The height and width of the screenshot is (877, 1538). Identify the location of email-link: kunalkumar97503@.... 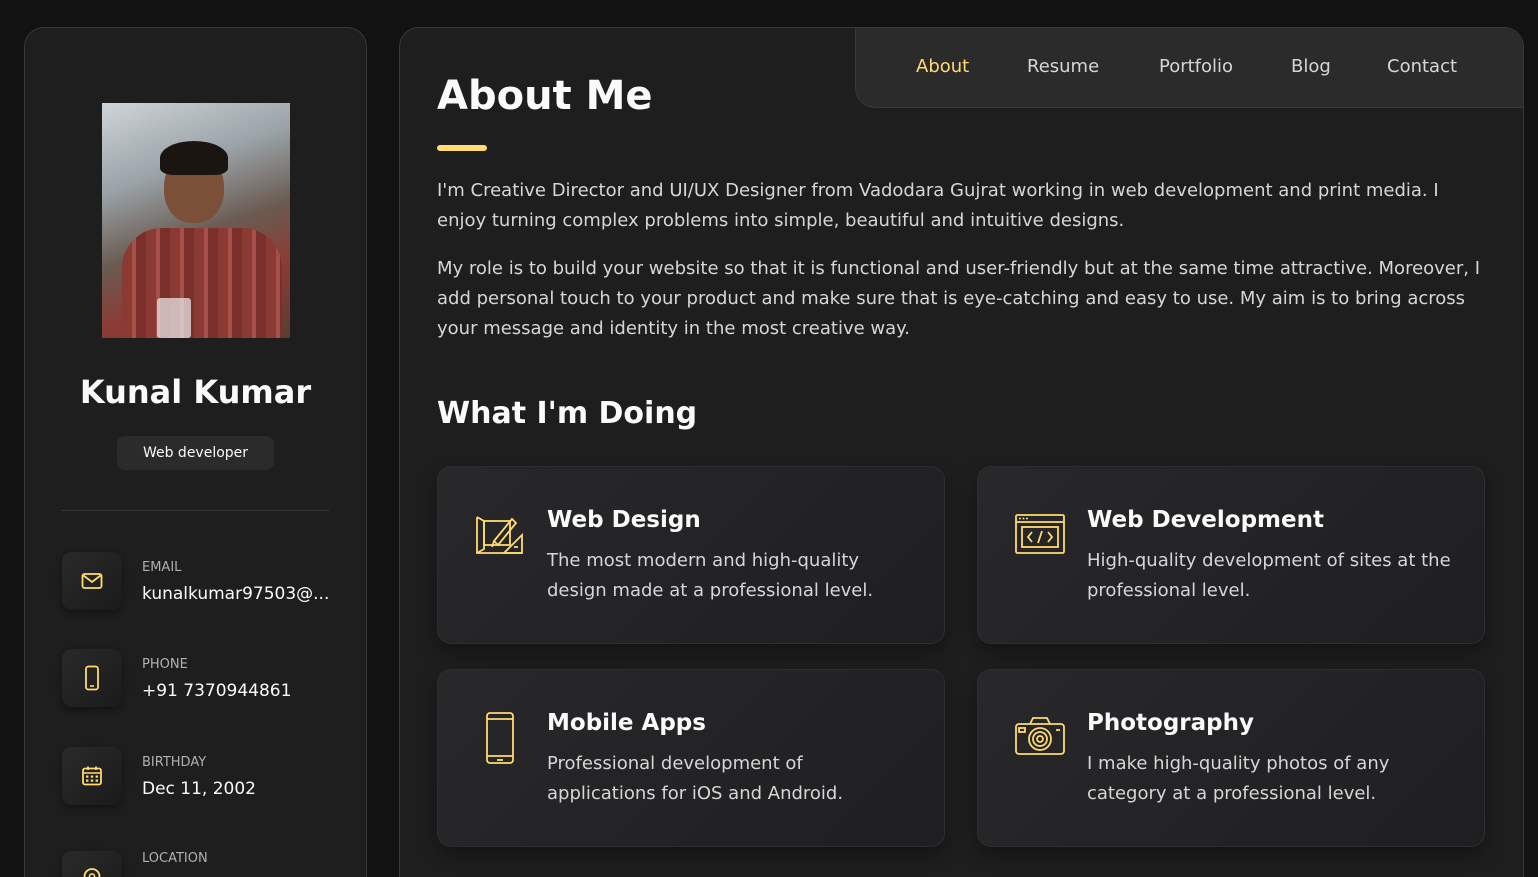
(235, 594).